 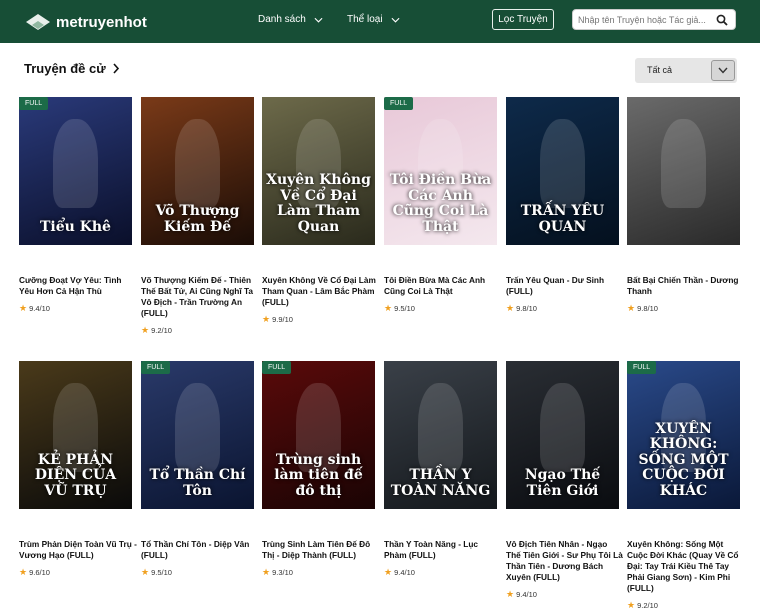 I want to click on filter-button: Lọc Truyện, so click(x=523, y=19).